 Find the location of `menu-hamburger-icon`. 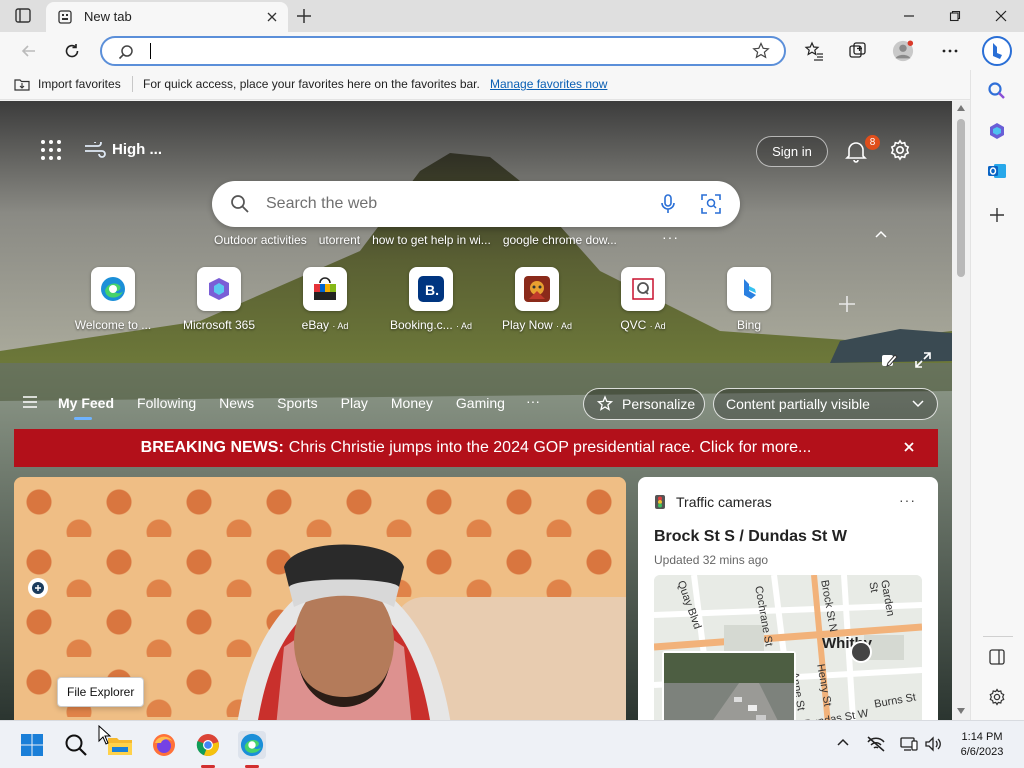

menu-hamburger-icon is located at coordinates (30, 402).